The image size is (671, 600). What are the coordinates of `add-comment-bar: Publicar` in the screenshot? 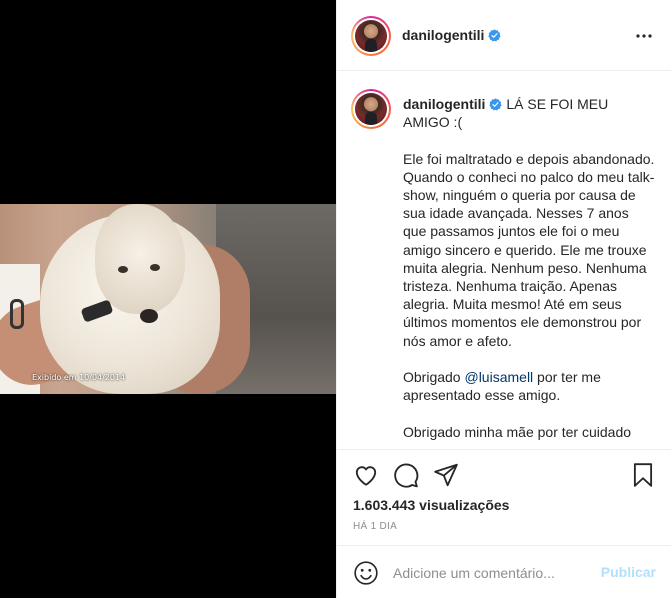 It's located at (504, 572).